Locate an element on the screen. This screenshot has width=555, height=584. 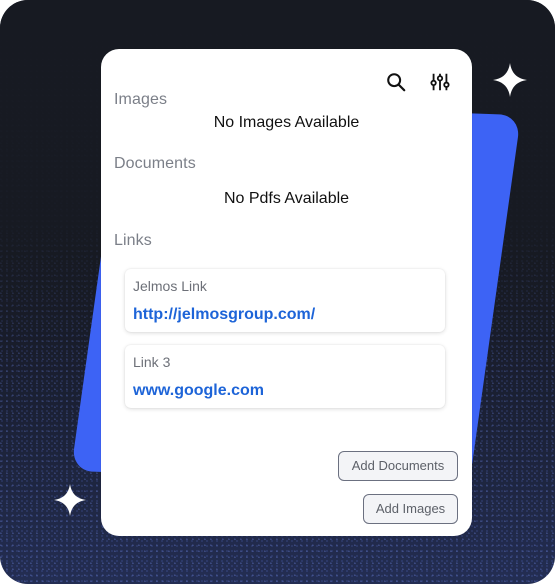
sliders-icon is located at coordinates (440, 82).